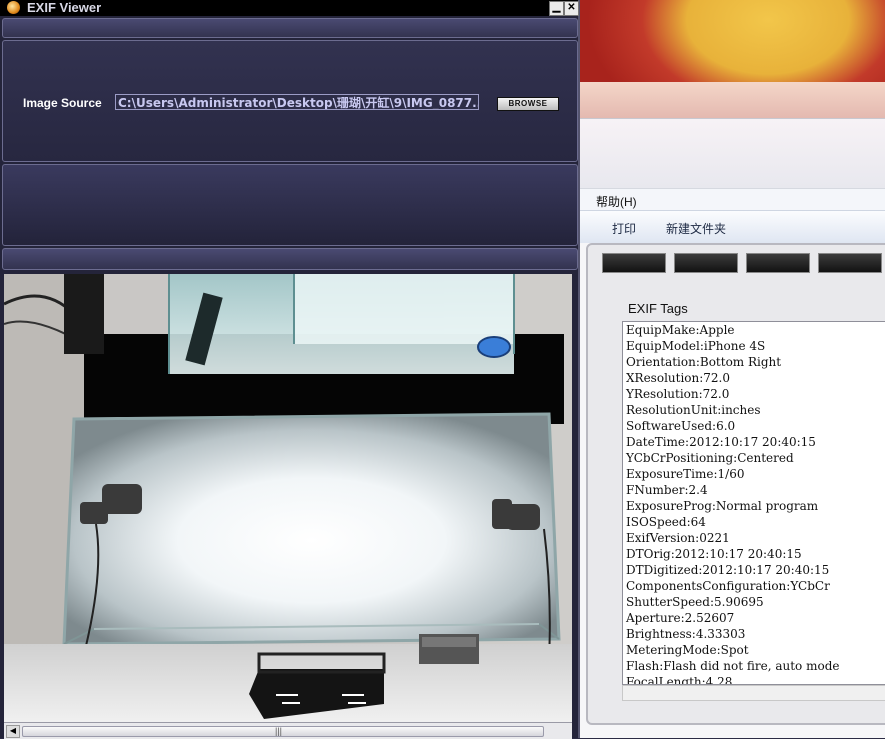 This screenshot has width=885, height=739. Describe the element at coordinates (290, 259) in the screenshot. I see `bottom-strip` at that location.